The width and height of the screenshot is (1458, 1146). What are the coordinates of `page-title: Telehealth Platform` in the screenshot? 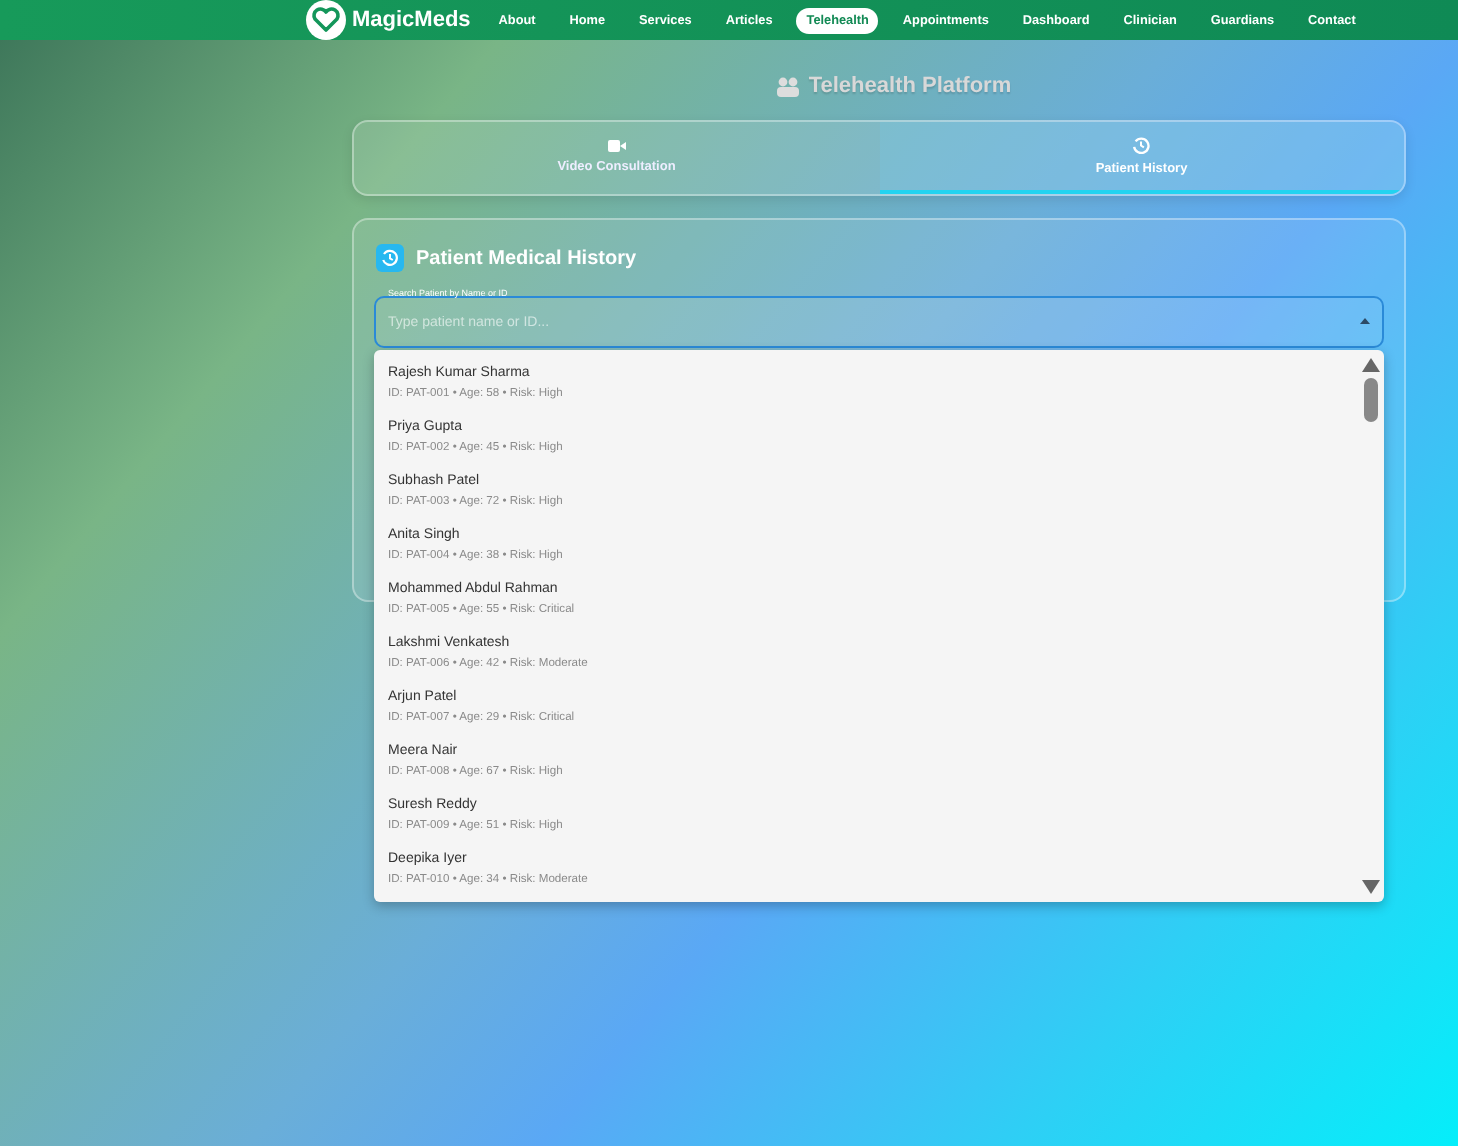 It's located at (910, 86).